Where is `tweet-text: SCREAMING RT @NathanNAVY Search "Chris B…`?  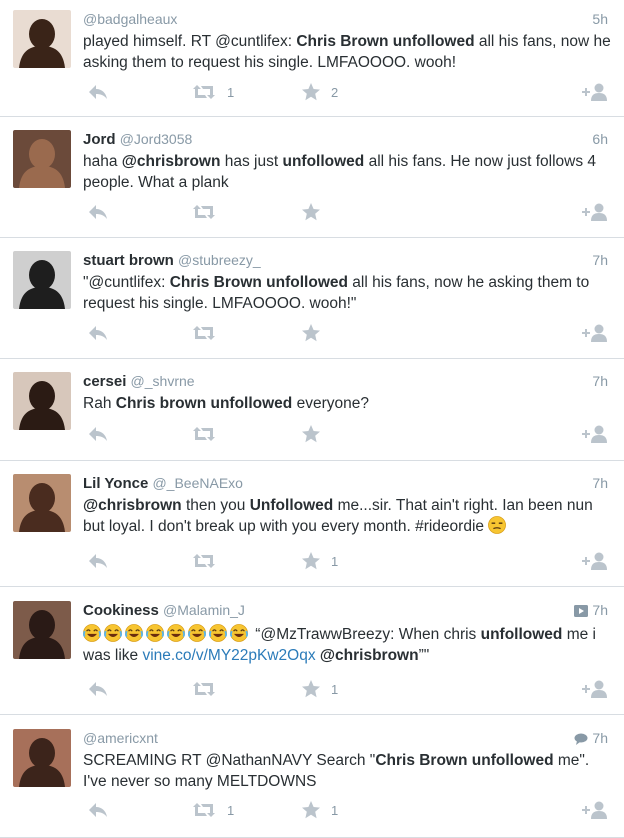
tweet-text: SCREAMING RT @NathanNAVY Search "Chris B… is located at coordinates (336, 771).